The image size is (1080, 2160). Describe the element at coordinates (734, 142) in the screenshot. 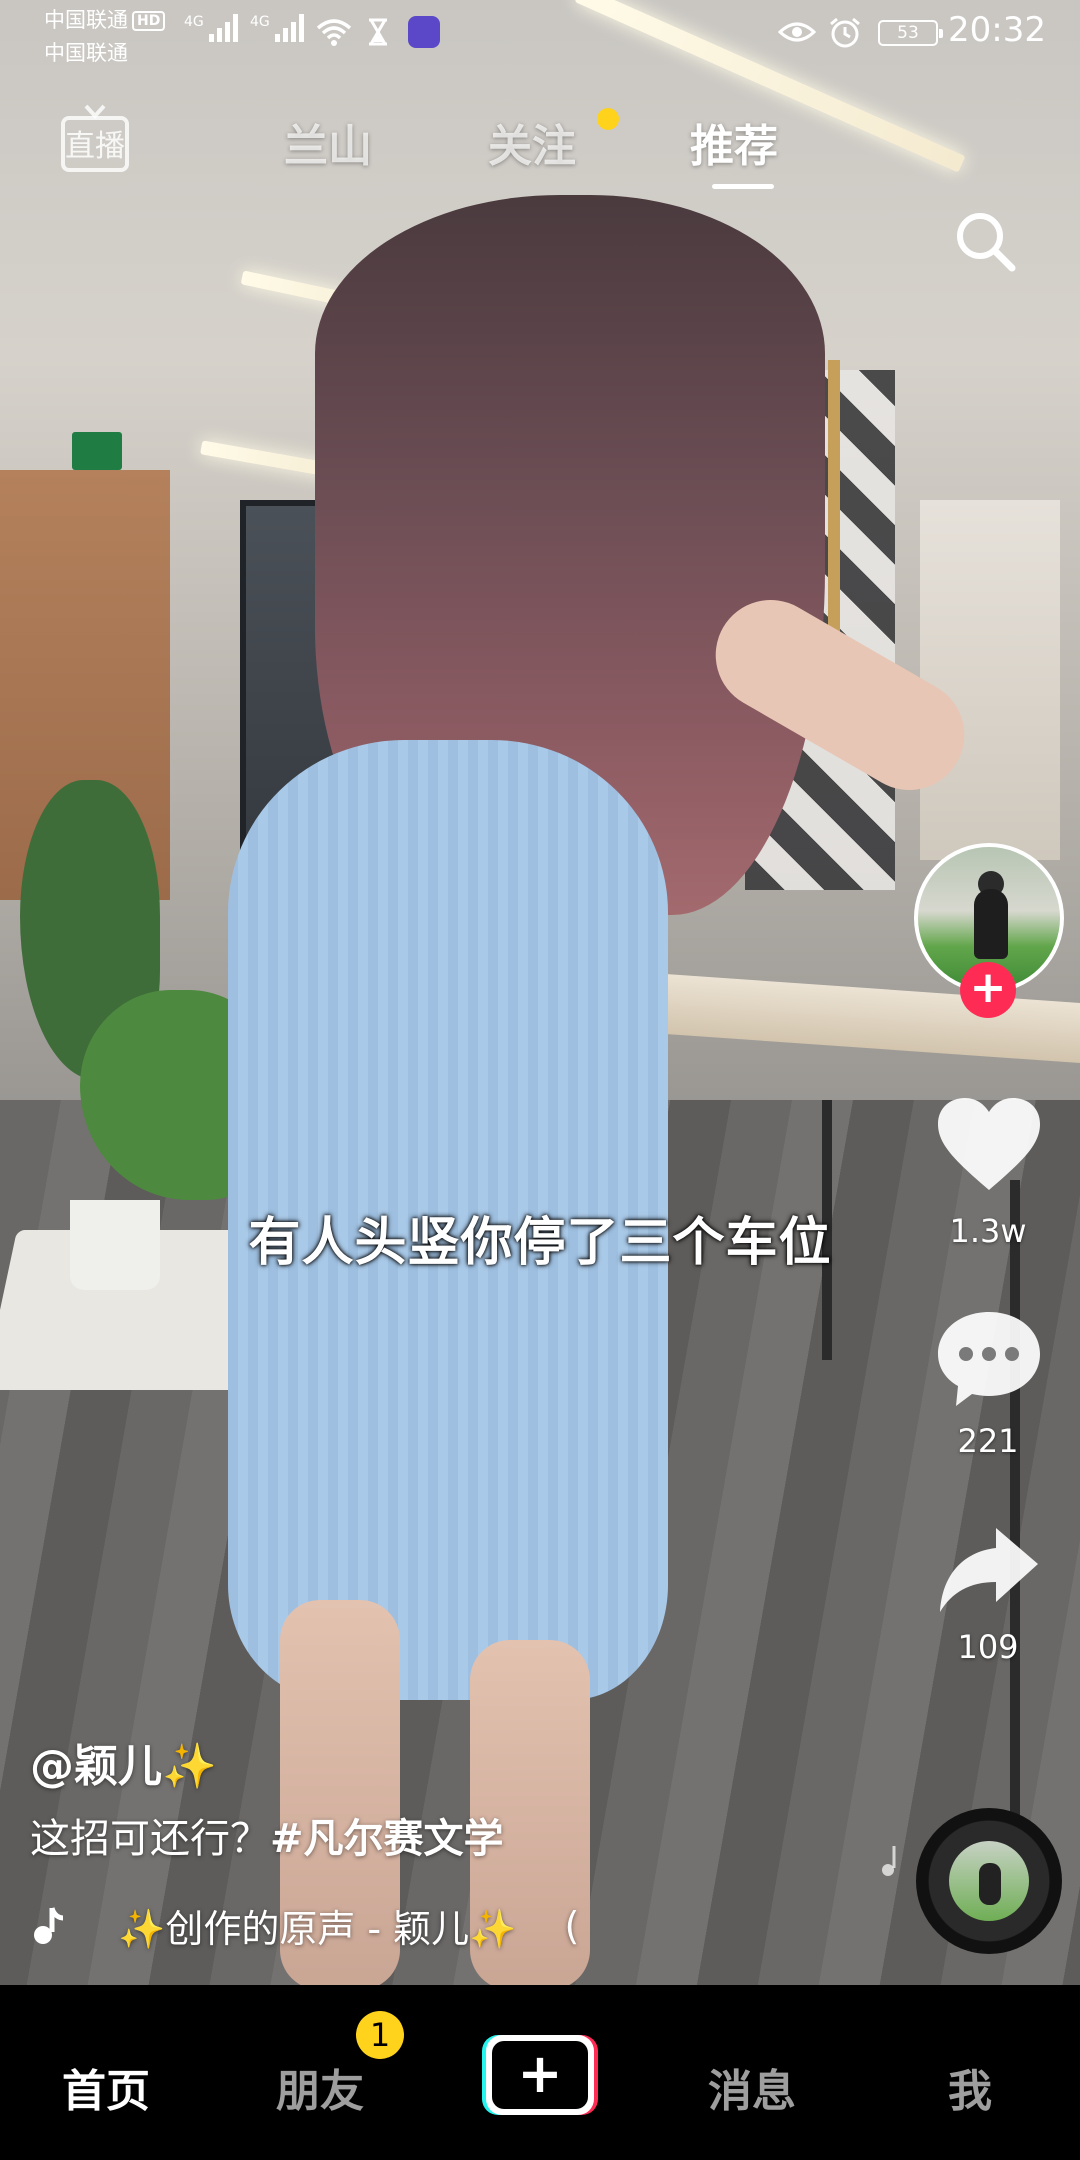

I see `tab-recommend: 推荐` at that location.